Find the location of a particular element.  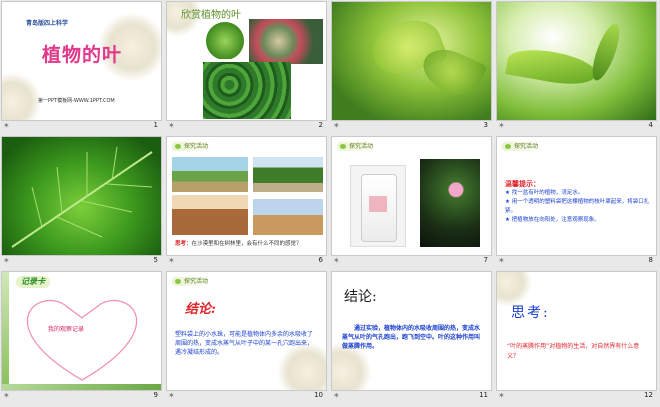

slide-9: 记录卡 我的观察记录 is located at coordinates (81, 331).